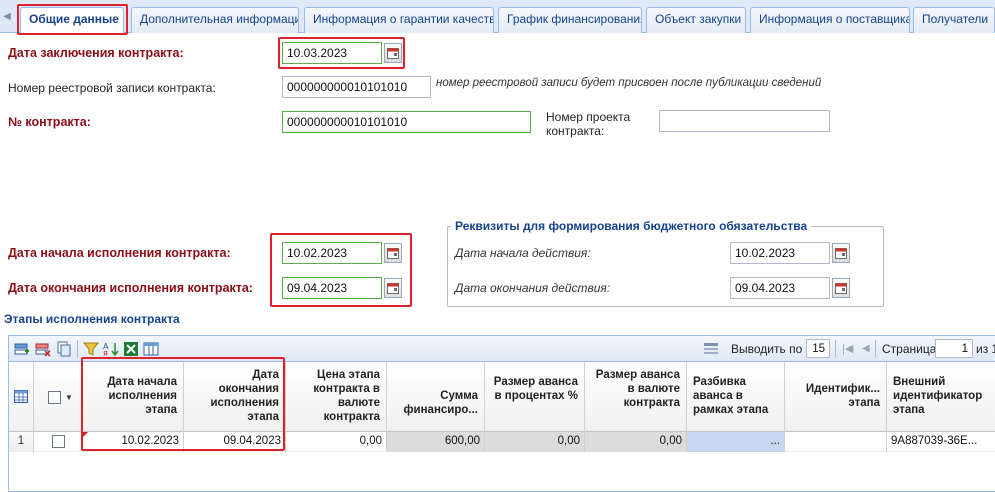  I want to click on select-all-header: ▼, so click(58, 397).